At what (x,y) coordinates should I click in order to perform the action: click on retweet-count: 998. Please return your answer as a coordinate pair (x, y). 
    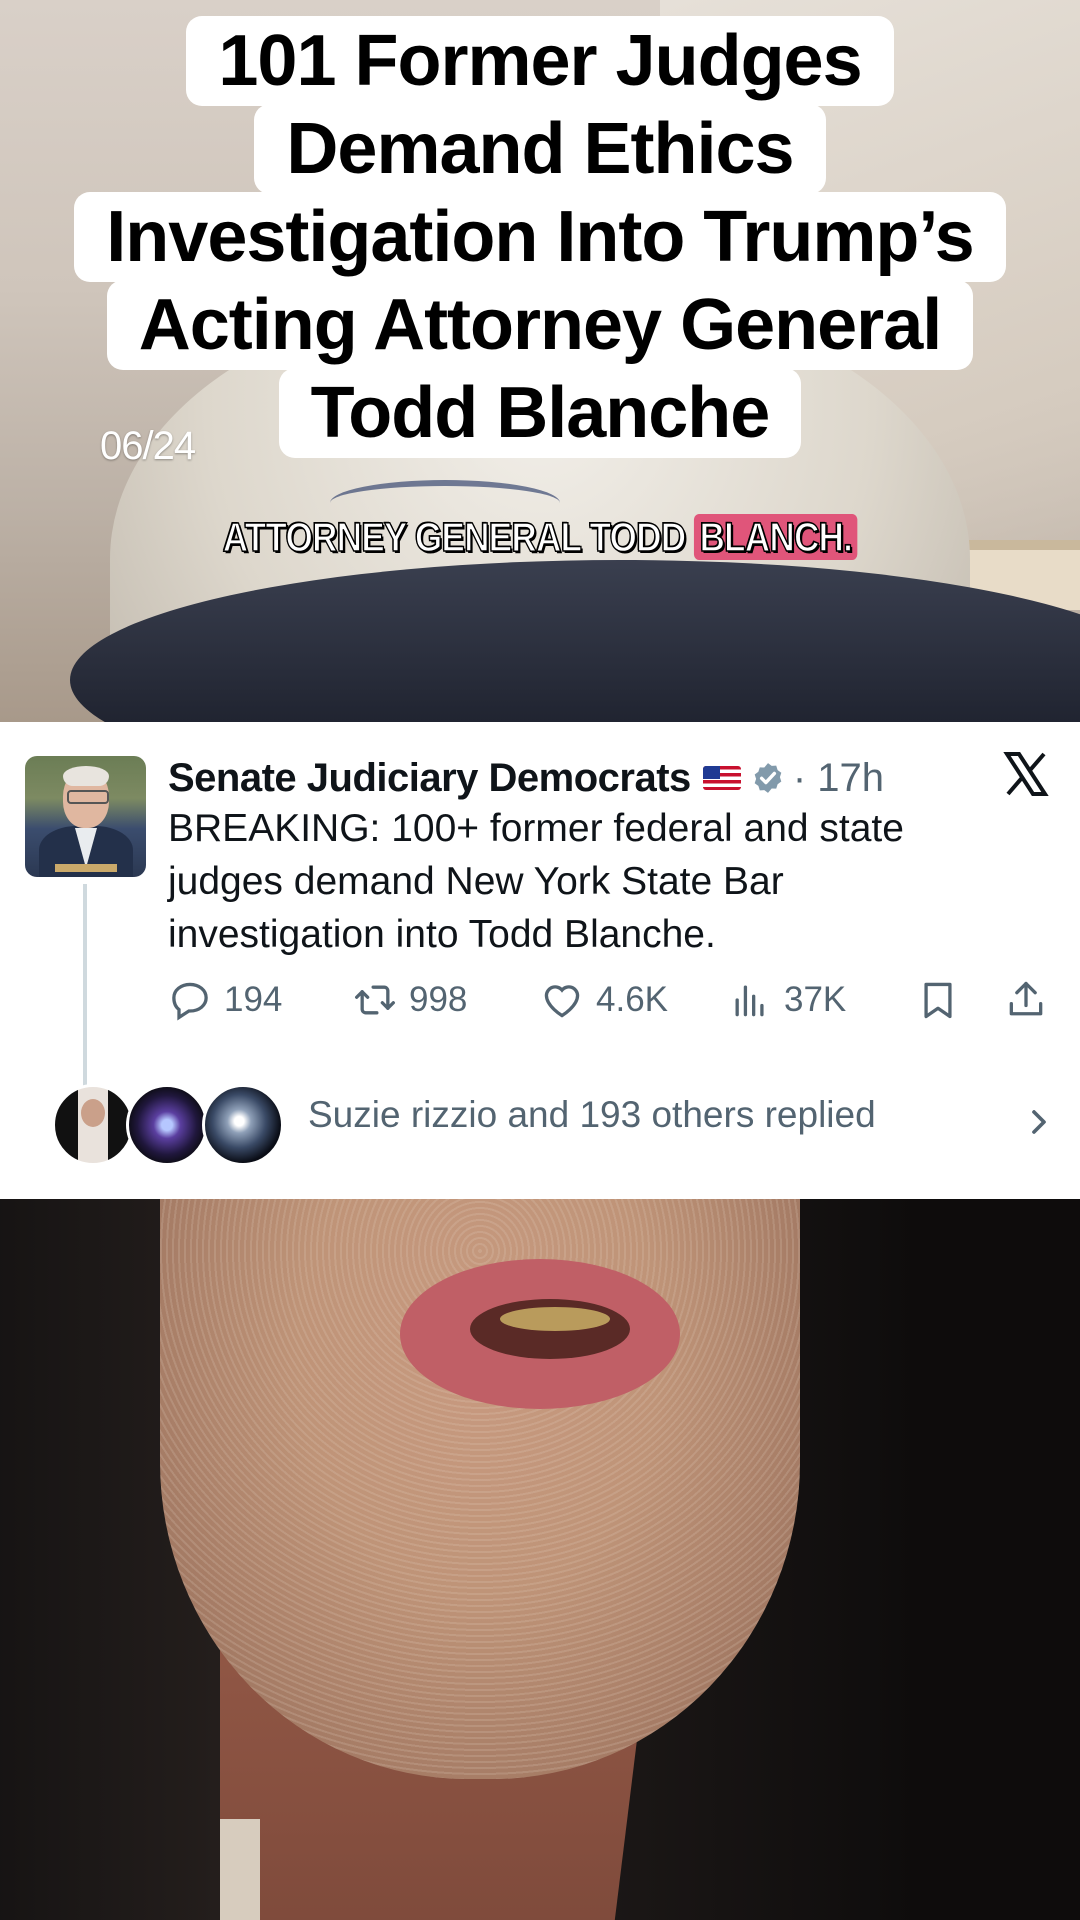
    Looking at the image, I should click on (438, 999).